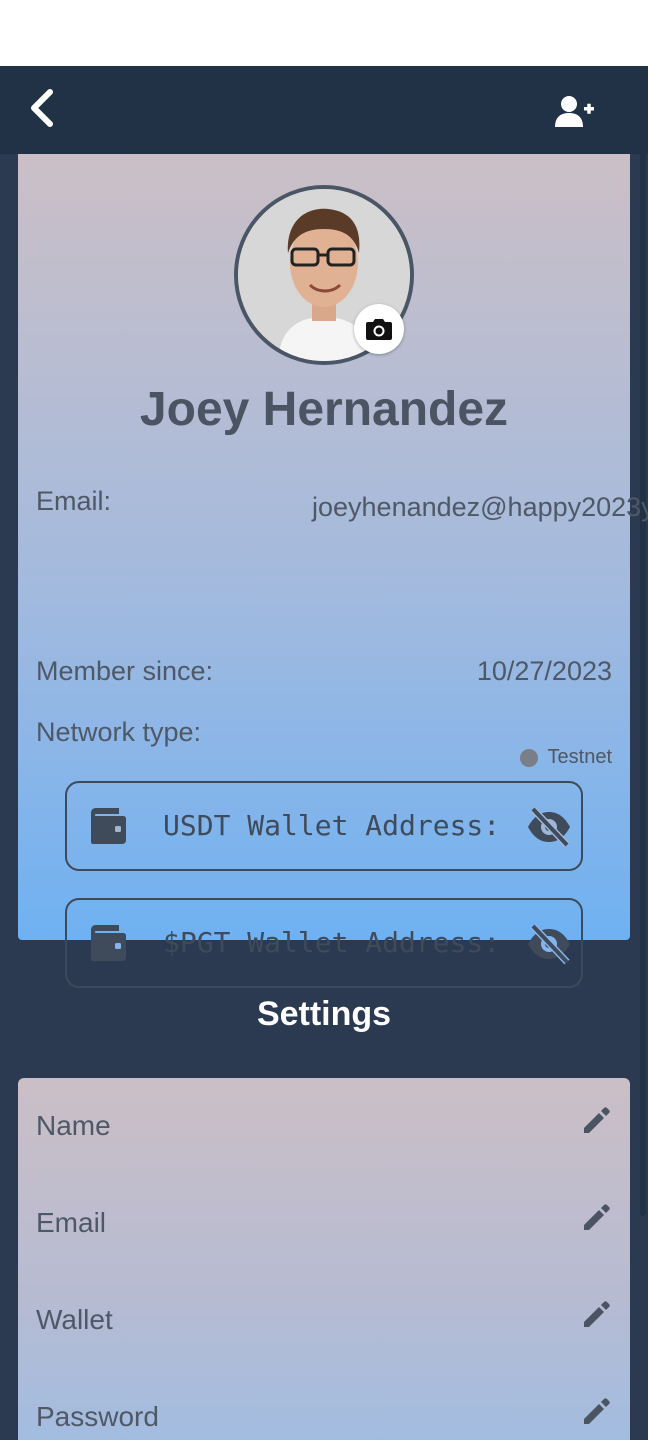 The width and height of the screenshot is (648, 1440). I want to click on network-status: Testnet, so click(565, 757).